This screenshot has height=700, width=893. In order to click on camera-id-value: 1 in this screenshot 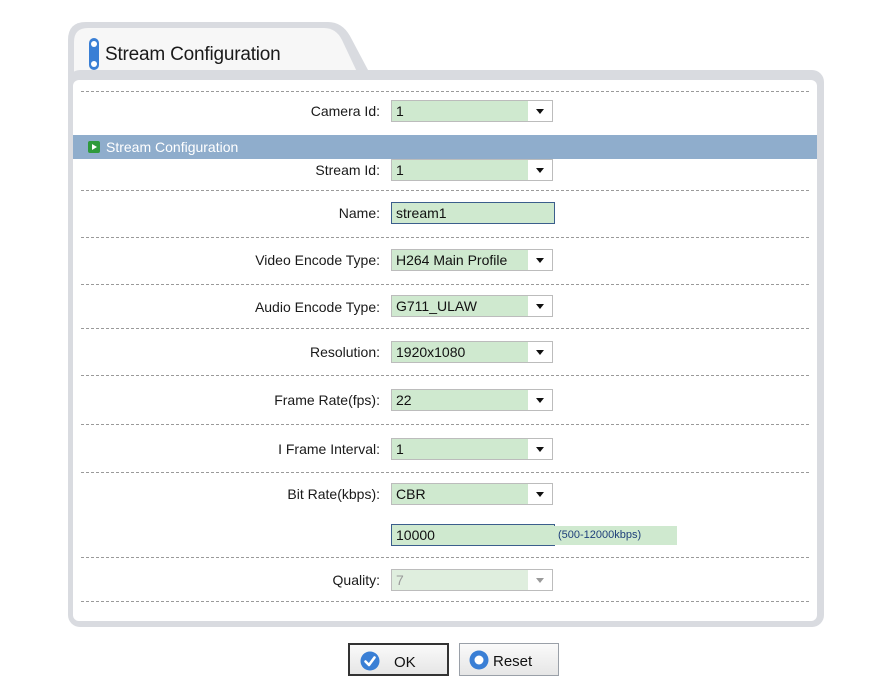, I will do `click(400, 111)`.